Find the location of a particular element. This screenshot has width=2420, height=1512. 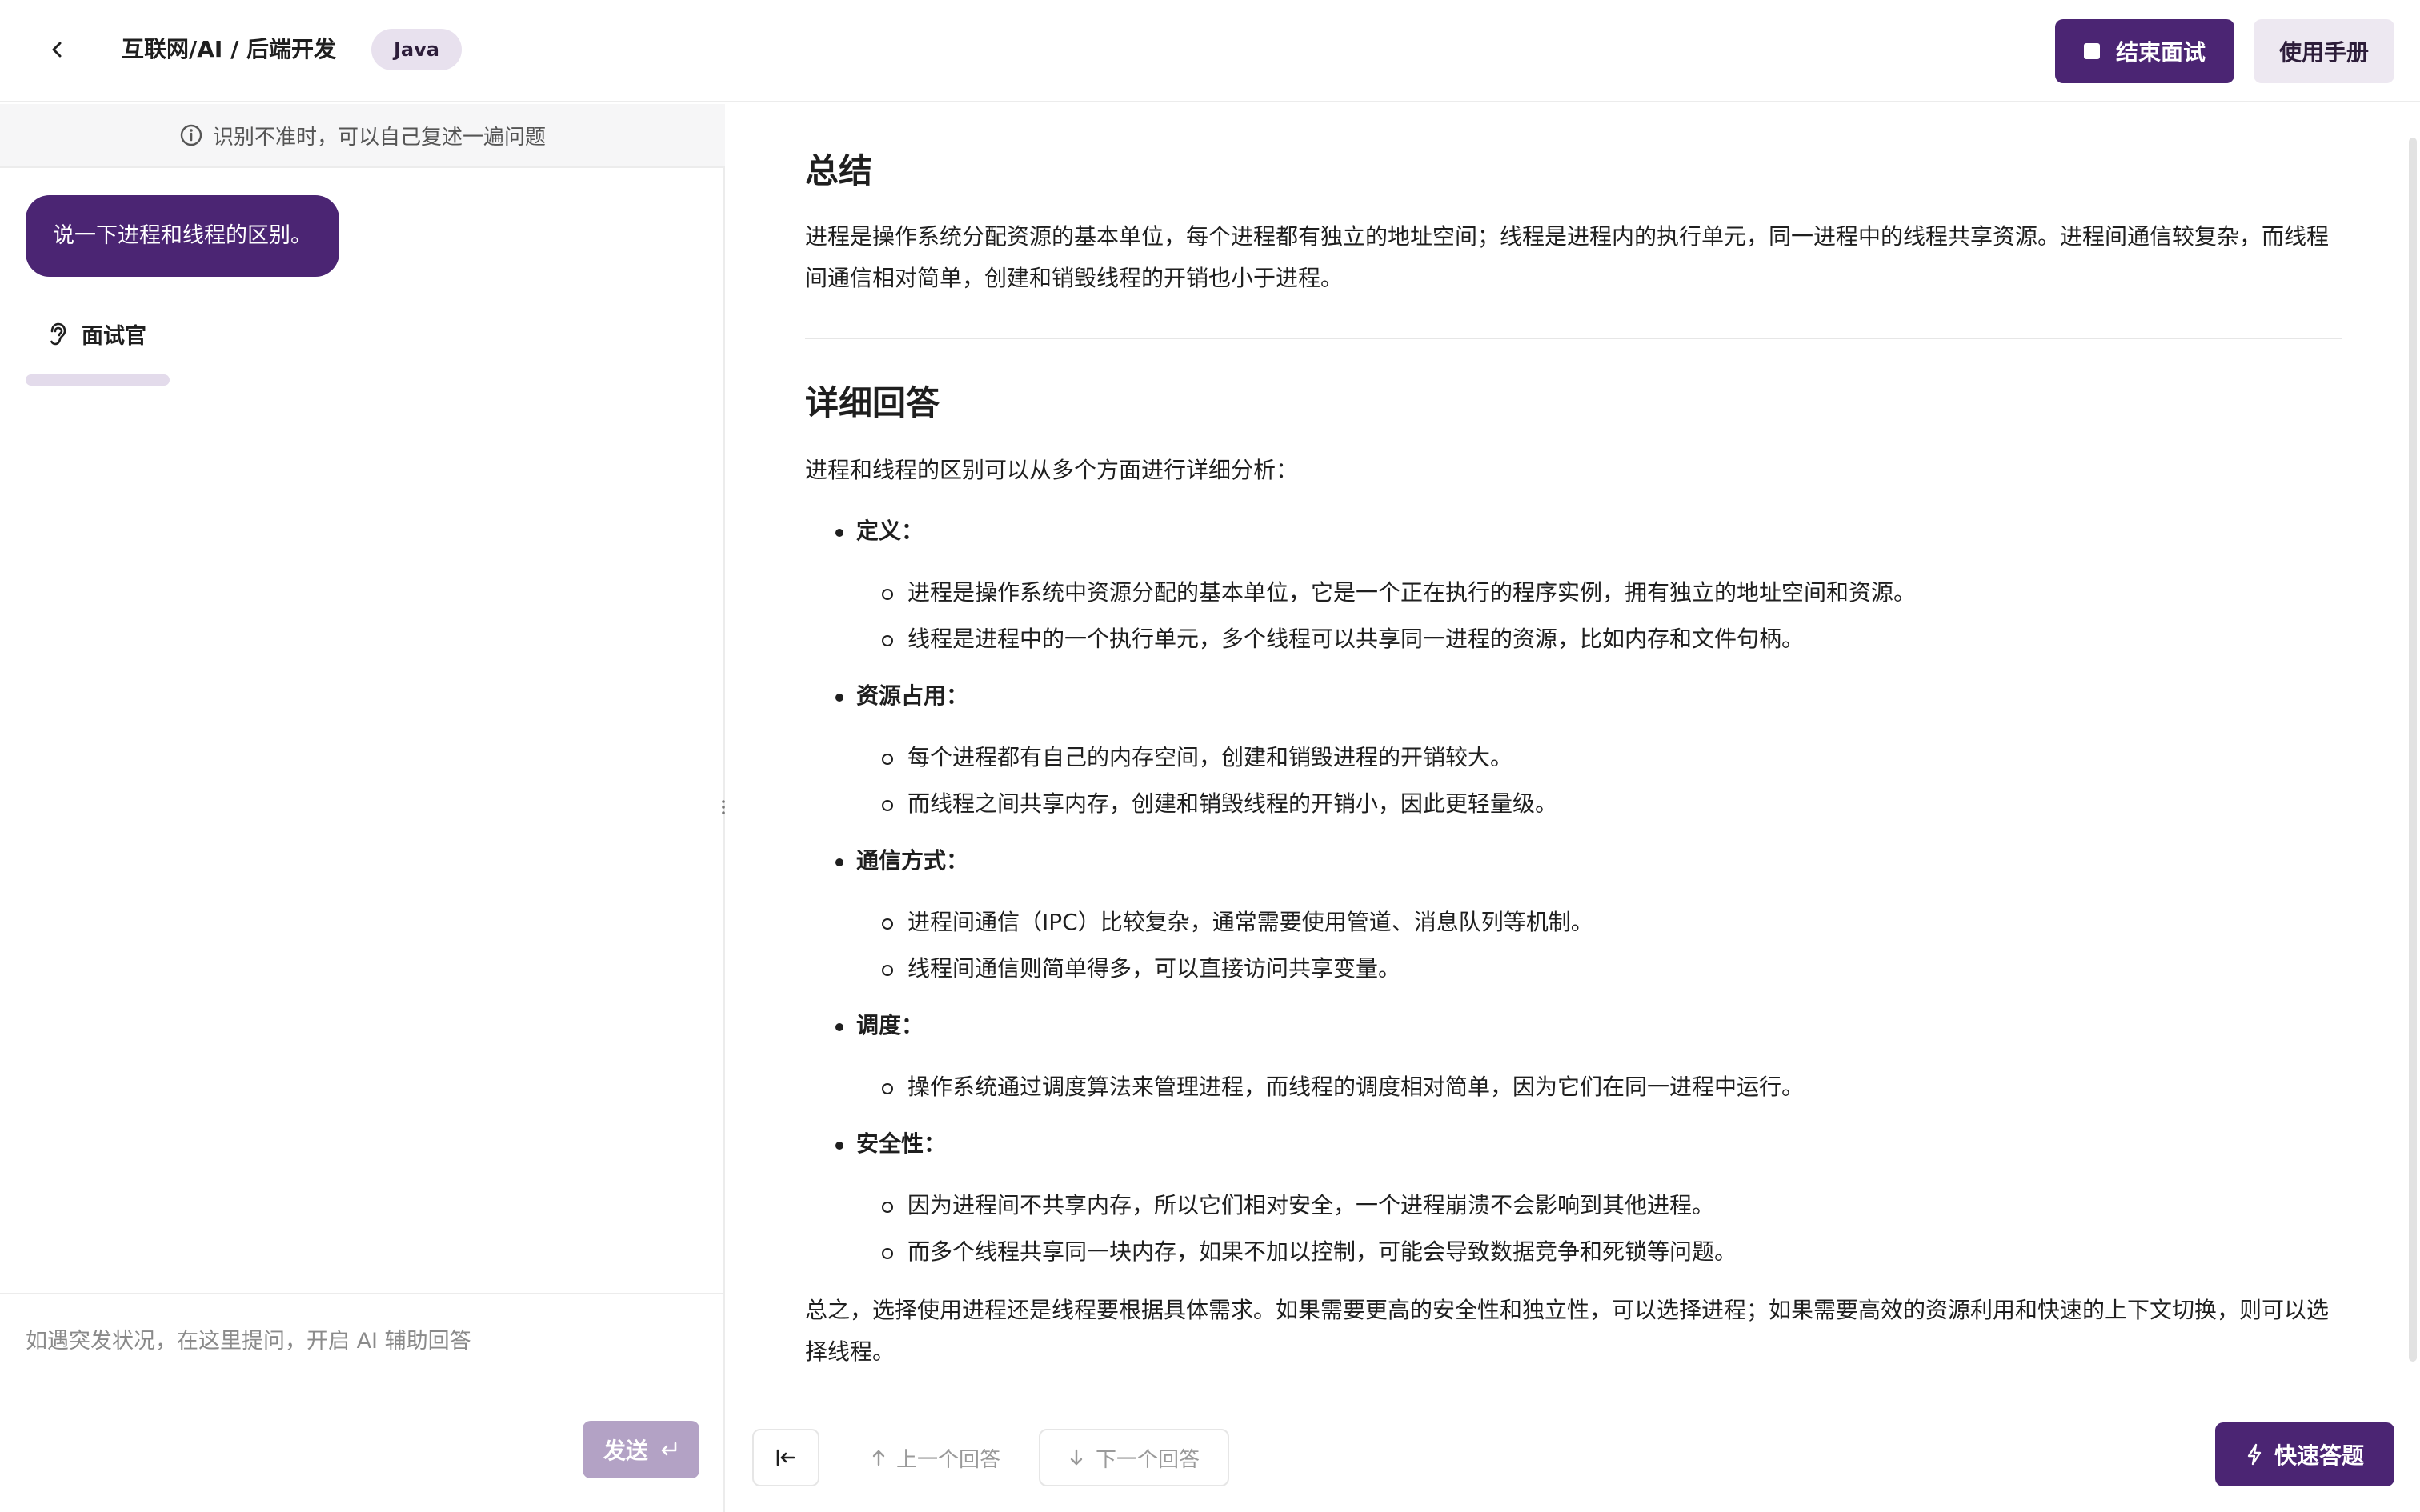

back-button is located at coordinates (57, 49).